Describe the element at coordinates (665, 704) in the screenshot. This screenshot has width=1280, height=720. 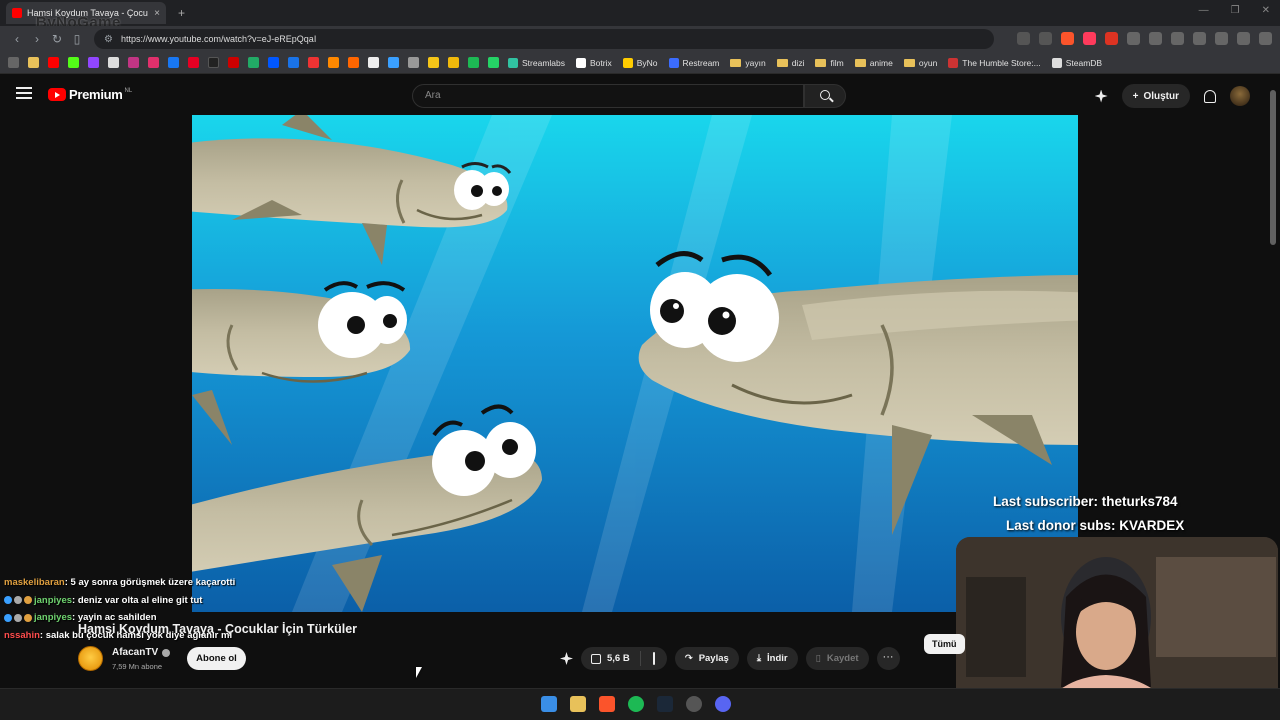
I see `steam-icon` at that location.